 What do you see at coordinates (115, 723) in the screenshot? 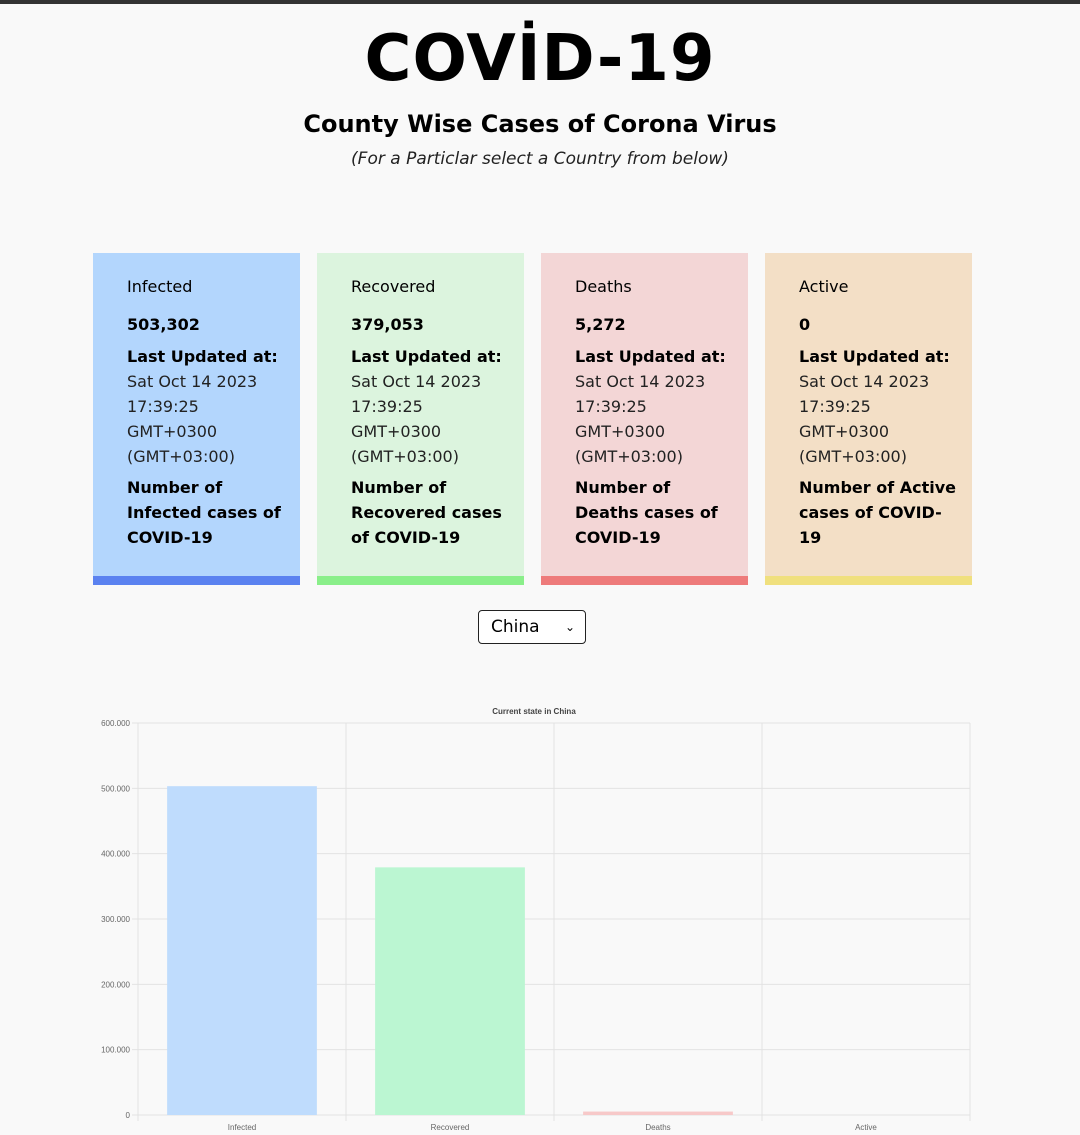
I see `chart-y-tick-label: 600.000` at bounding box center [115, 723].